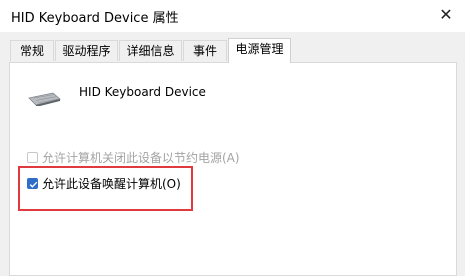  I want to click on tab-label: 详细信息, so click(150, 51).